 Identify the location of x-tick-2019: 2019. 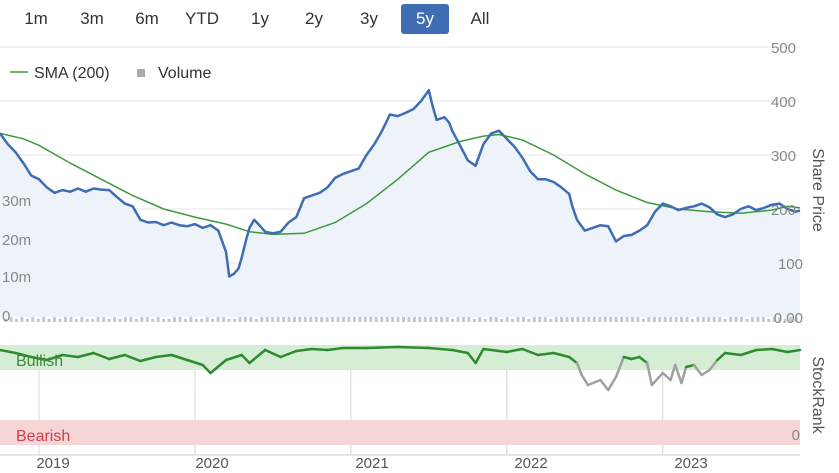
(52, 463).